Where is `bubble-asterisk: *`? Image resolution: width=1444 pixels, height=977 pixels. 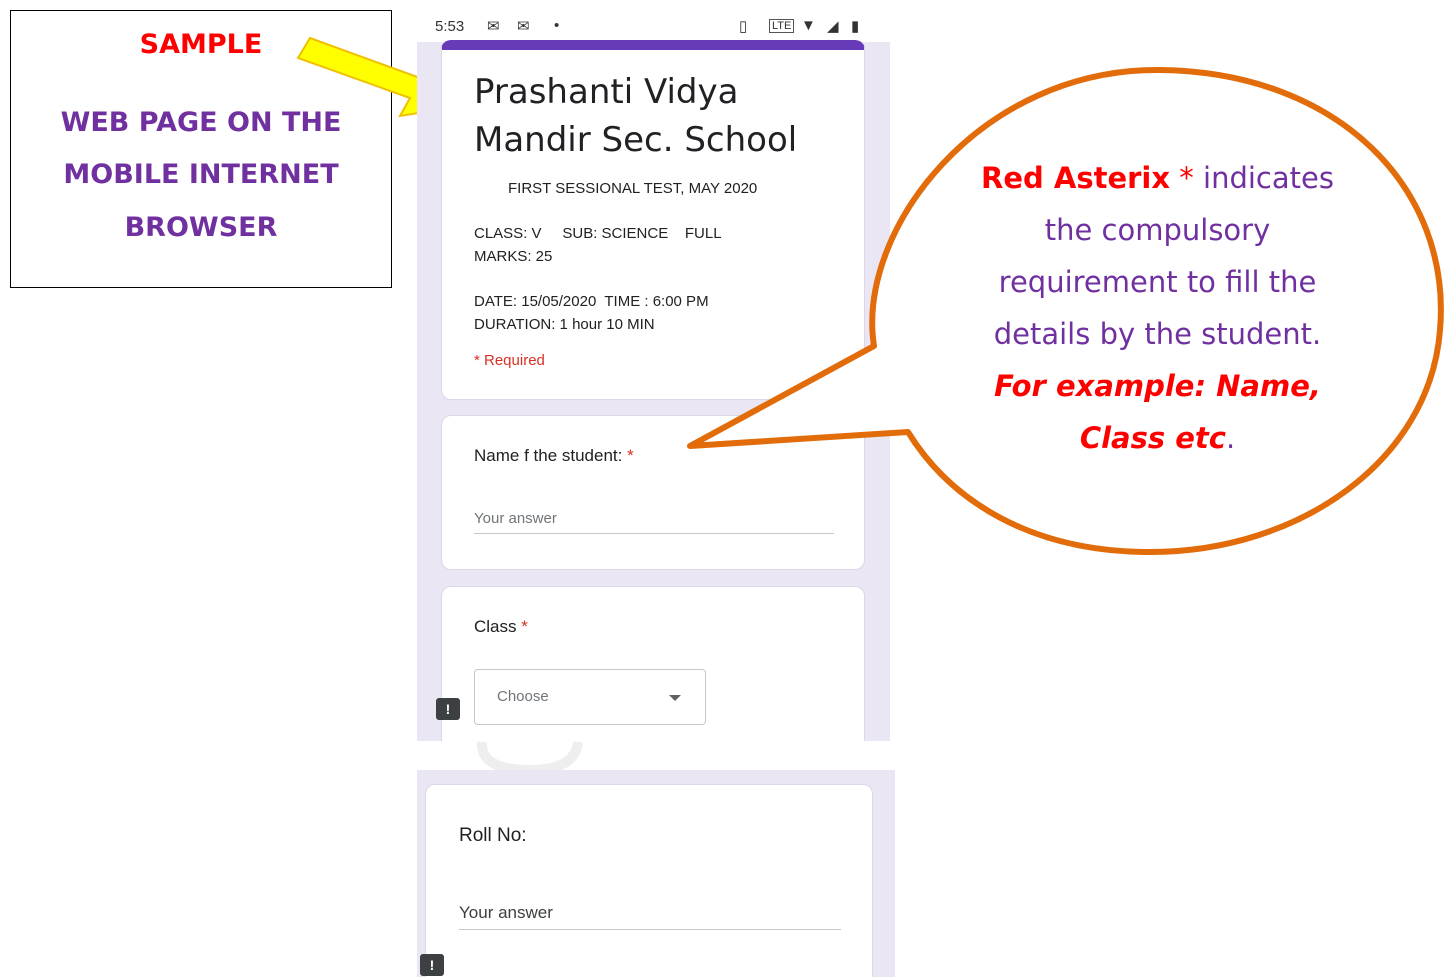
bubble-asterisk: * is located at coordinates (1186, 178).